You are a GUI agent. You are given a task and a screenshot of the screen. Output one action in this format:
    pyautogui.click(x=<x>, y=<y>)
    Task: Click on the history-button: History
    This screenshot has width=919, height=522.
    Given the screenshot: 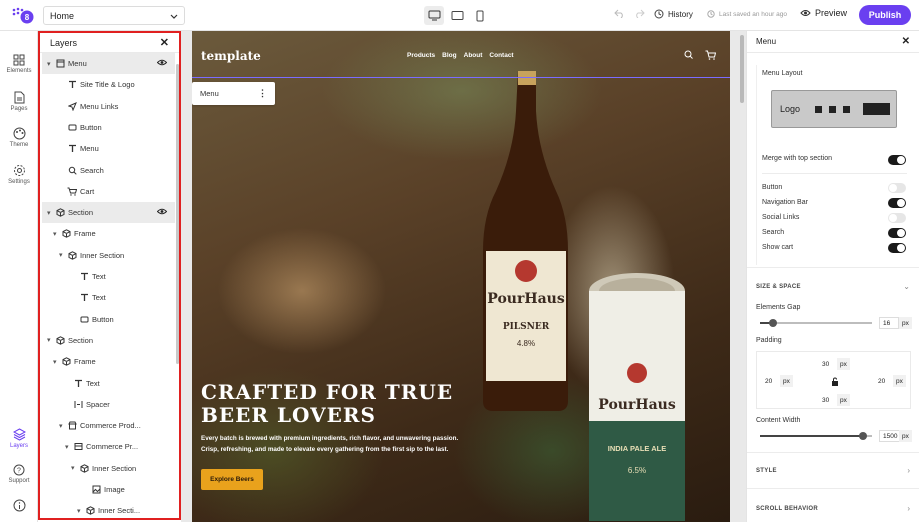 What is the action you would take?
    pyautogui.click(x=673, y=14)
    